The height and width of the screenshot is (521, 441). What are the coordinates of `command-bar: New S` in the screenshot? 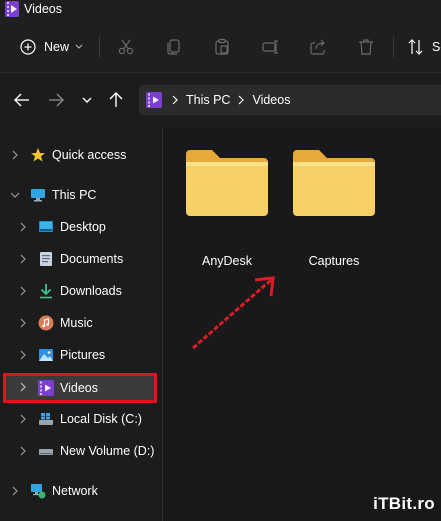 It's located at (220, 47).